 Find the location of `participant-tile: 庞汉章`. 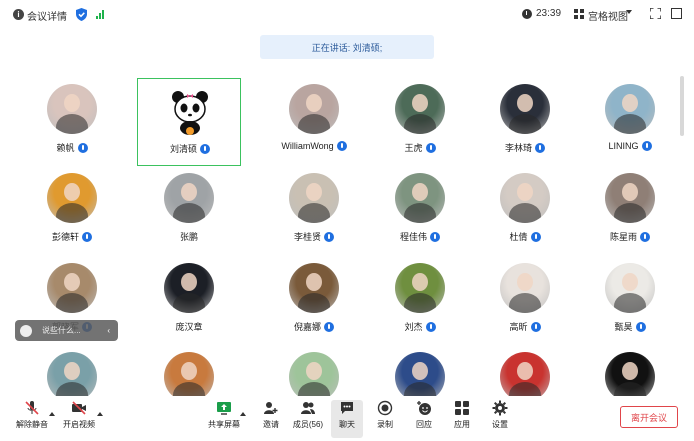

participant-tile: 庞汉章 is located at coordinates (189, 301).